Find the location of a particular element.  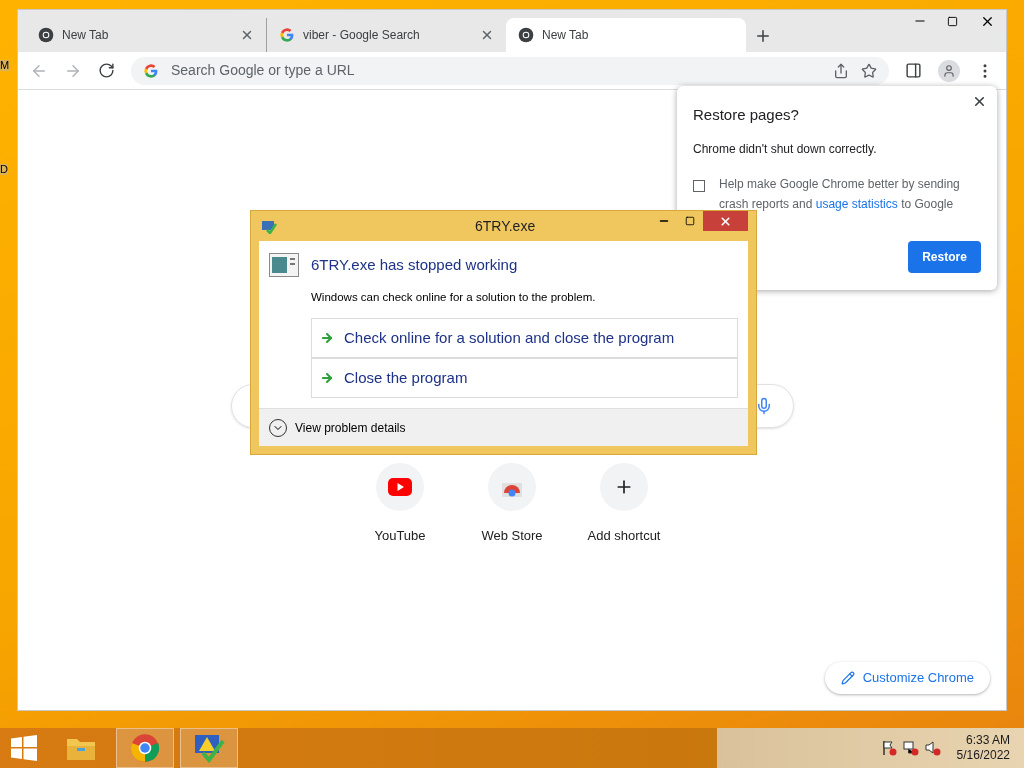

checkbox is located at coordinates (699, 185).